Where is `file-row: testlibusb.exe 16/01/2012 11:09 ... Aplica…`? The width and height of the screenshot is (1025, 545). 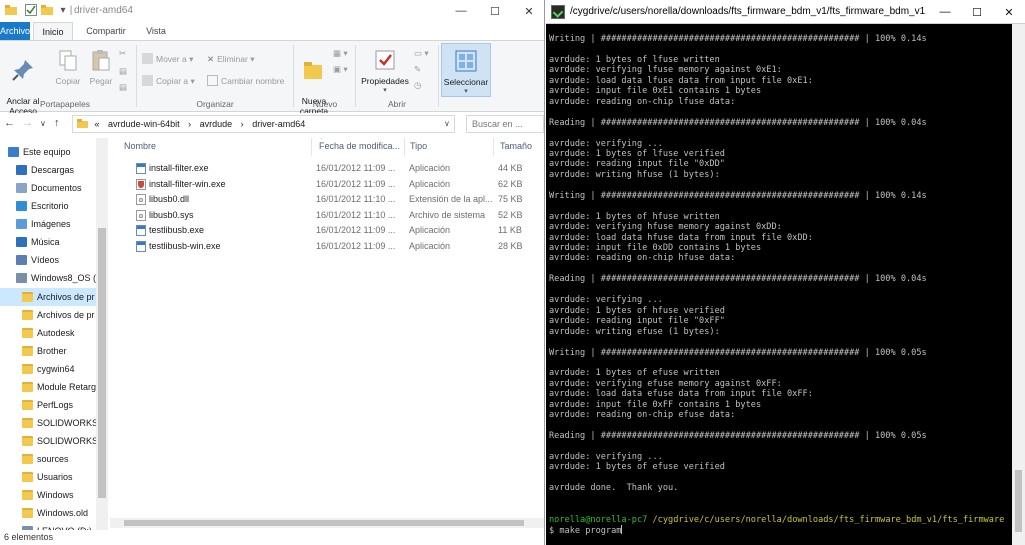
file-row: testlibusb.exe 16/01/2012 11:09 ... Aplica… is located at coordinates (332, 230).